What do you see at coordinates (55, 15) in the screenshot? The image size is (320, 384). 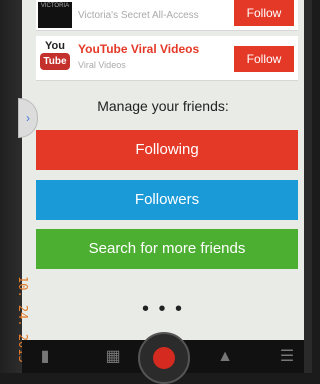 I see `thumbnail: VICTORIA` at bounding box center [55, 15].